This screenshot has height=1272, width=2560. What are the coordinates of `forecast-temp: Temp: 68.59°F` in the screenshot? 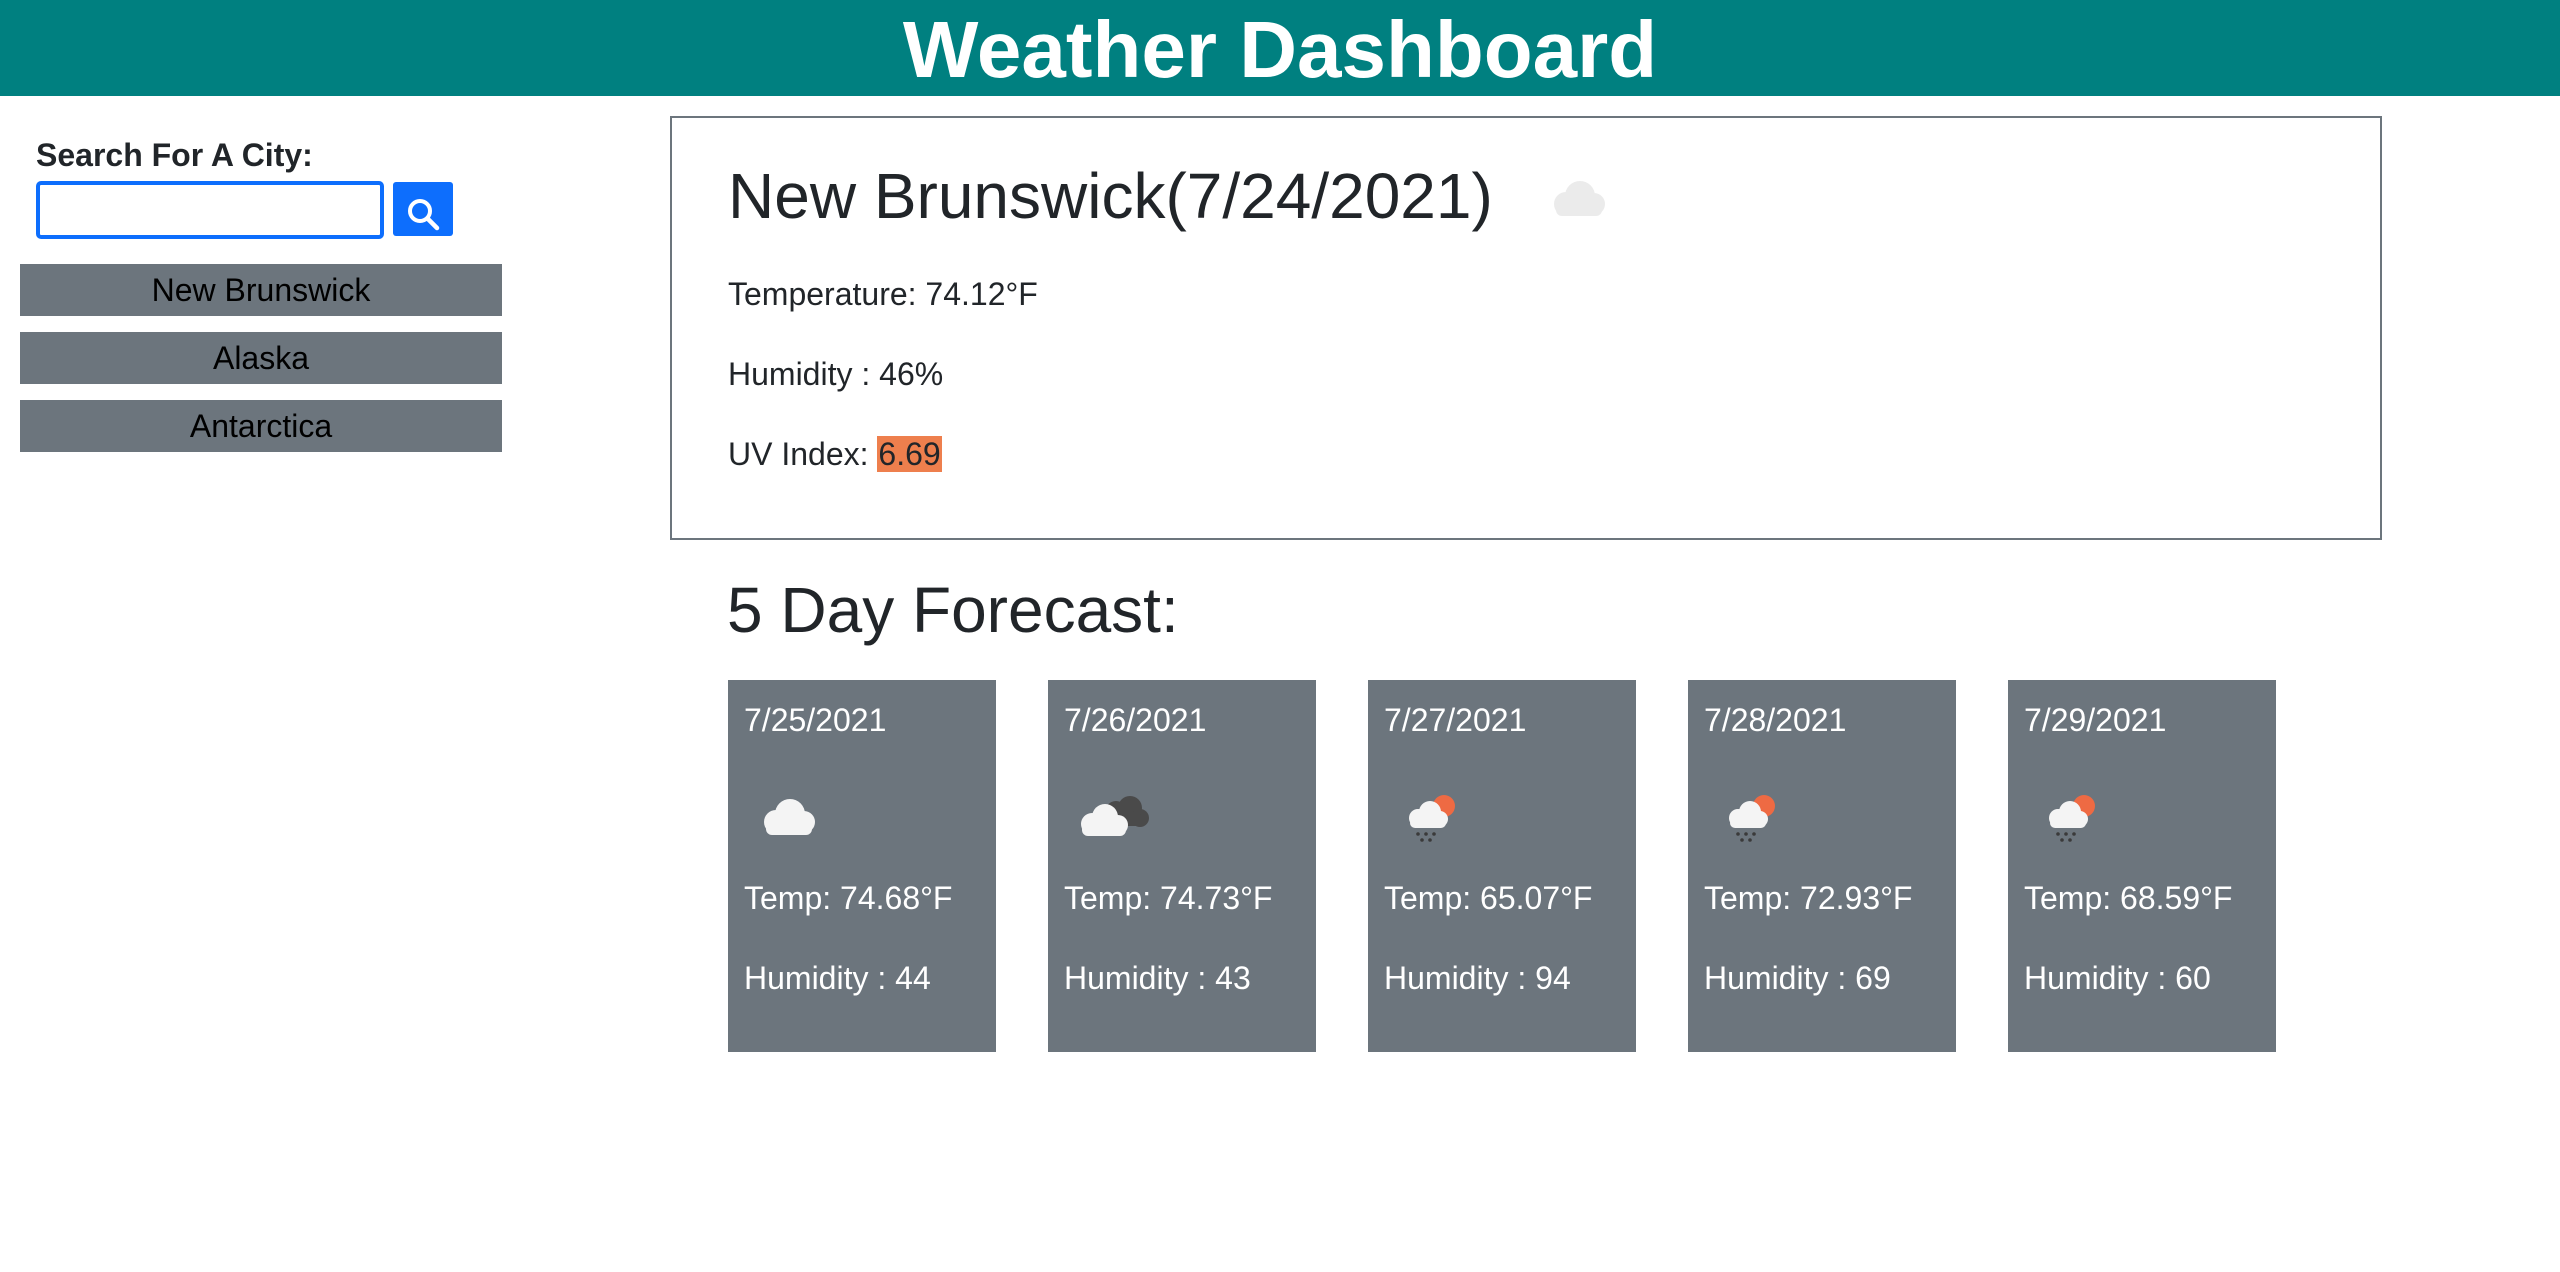 It's located at (2128, 898).